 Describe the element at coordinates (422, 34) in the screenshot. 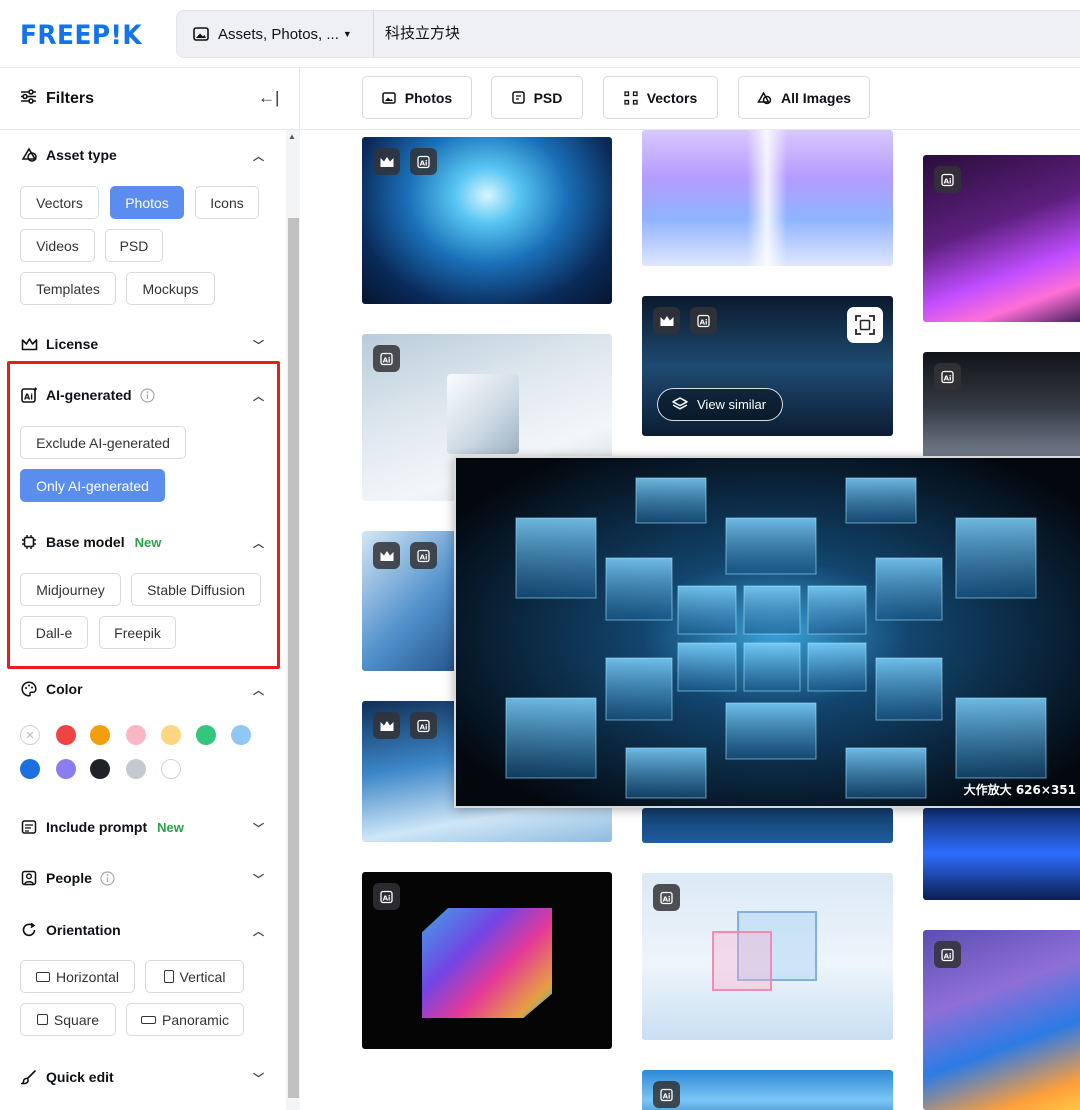

I see `search-input: 科技立方块` at that location.